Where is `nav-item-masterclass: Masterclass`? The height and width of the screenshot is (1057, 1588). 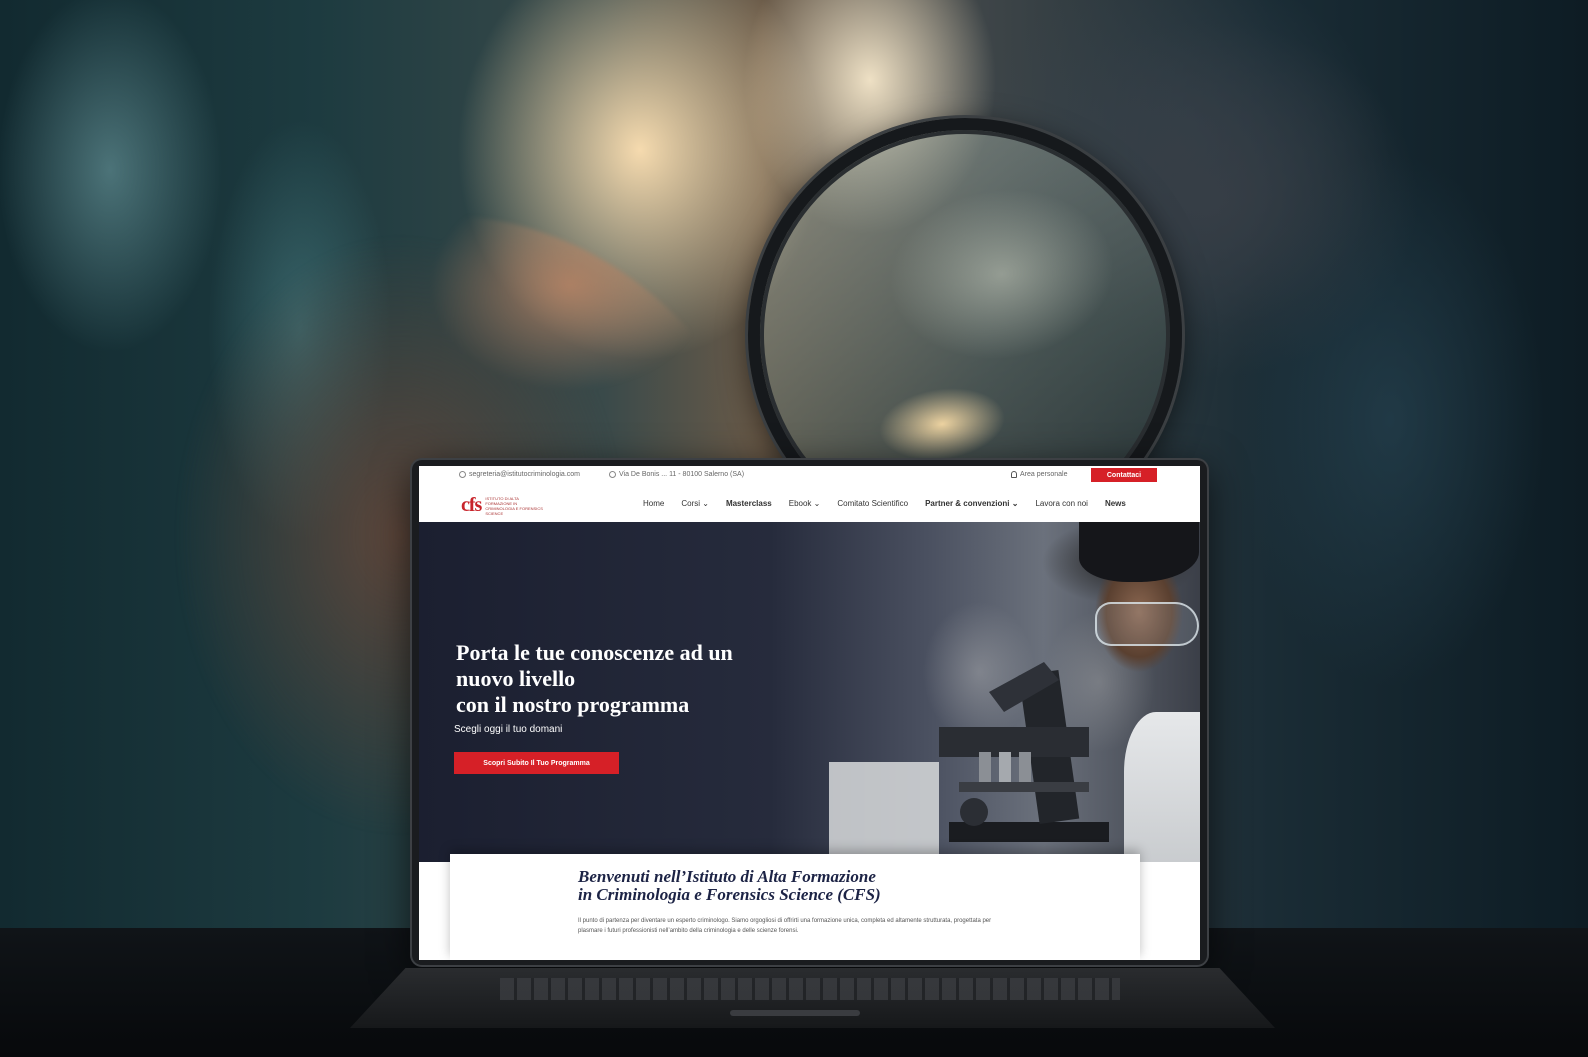 nav-item-masterclass: Masterclass is located at coordinates (749, 503).